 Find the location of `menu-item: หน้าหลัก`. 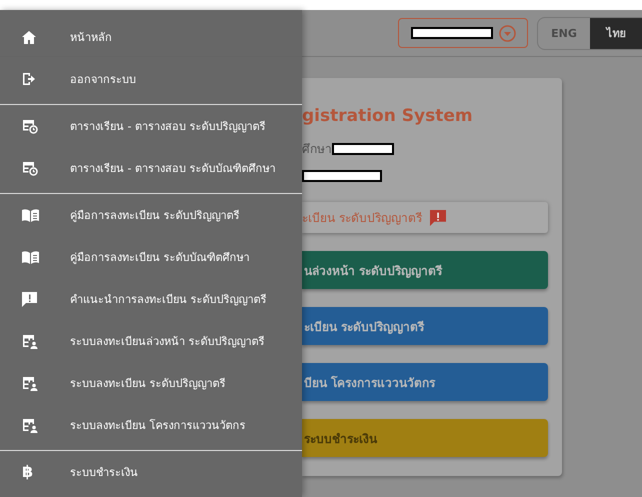

menu-item: หน้าหลัก is located at coordinates (151, 37).